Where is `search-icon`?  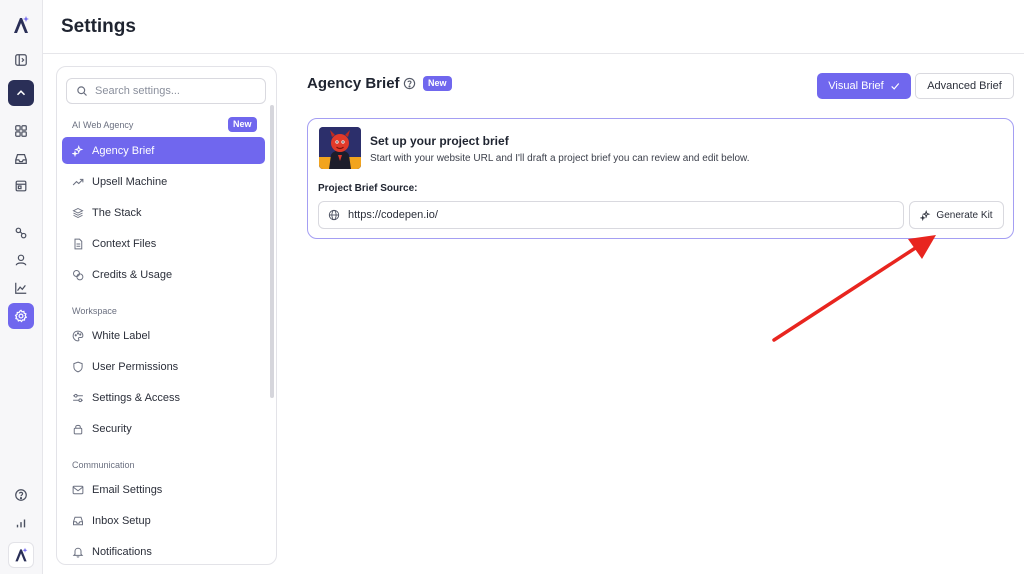 search-icon is located at coordinates (82, 91).